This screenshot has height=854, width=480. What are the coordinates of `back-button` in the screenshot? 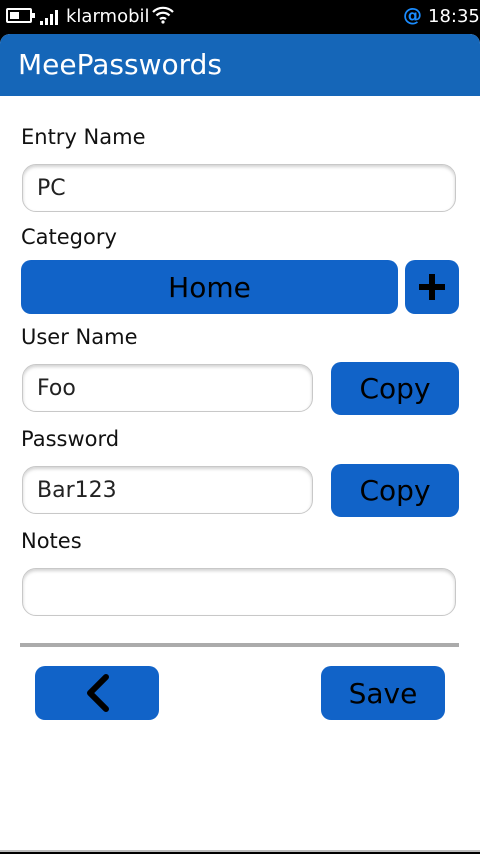 It's located at (97, 693).